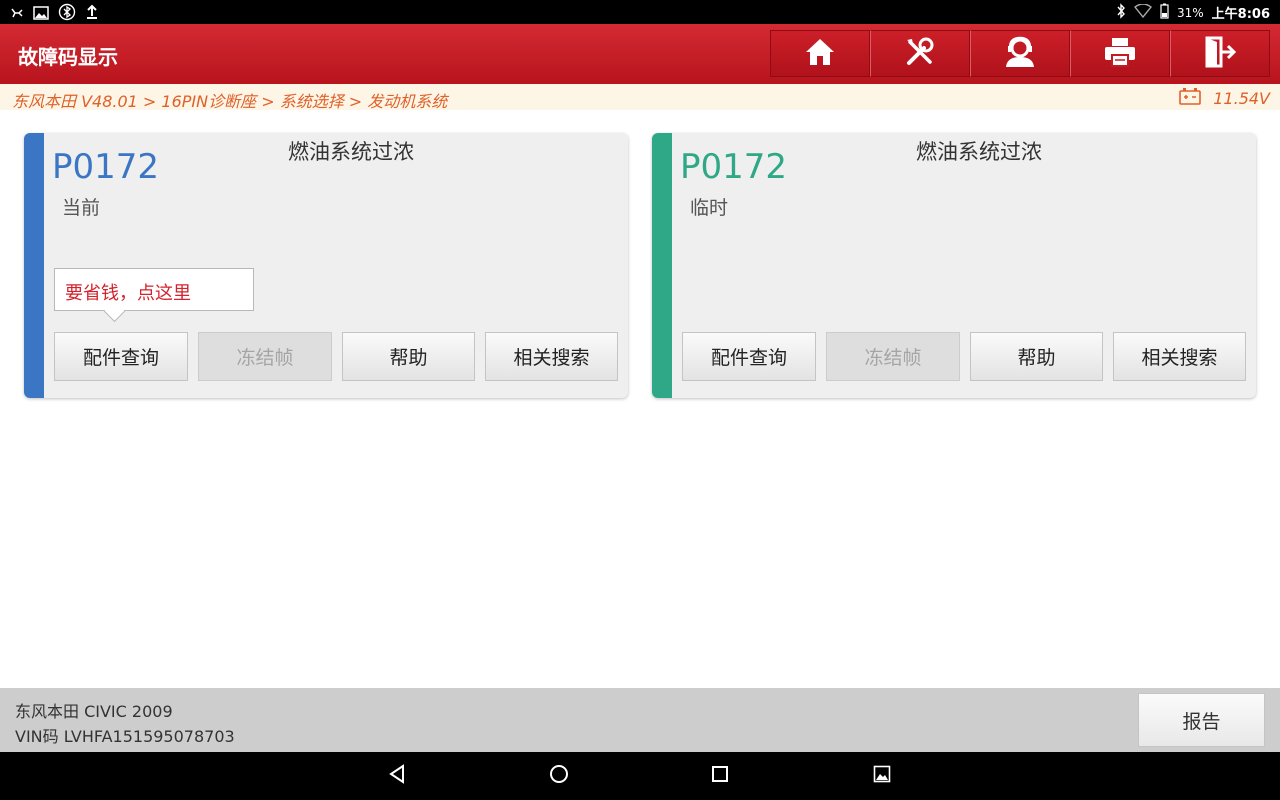 The image size is (1280, 800). I want to click on wifi-icon, so click(1142, 12).